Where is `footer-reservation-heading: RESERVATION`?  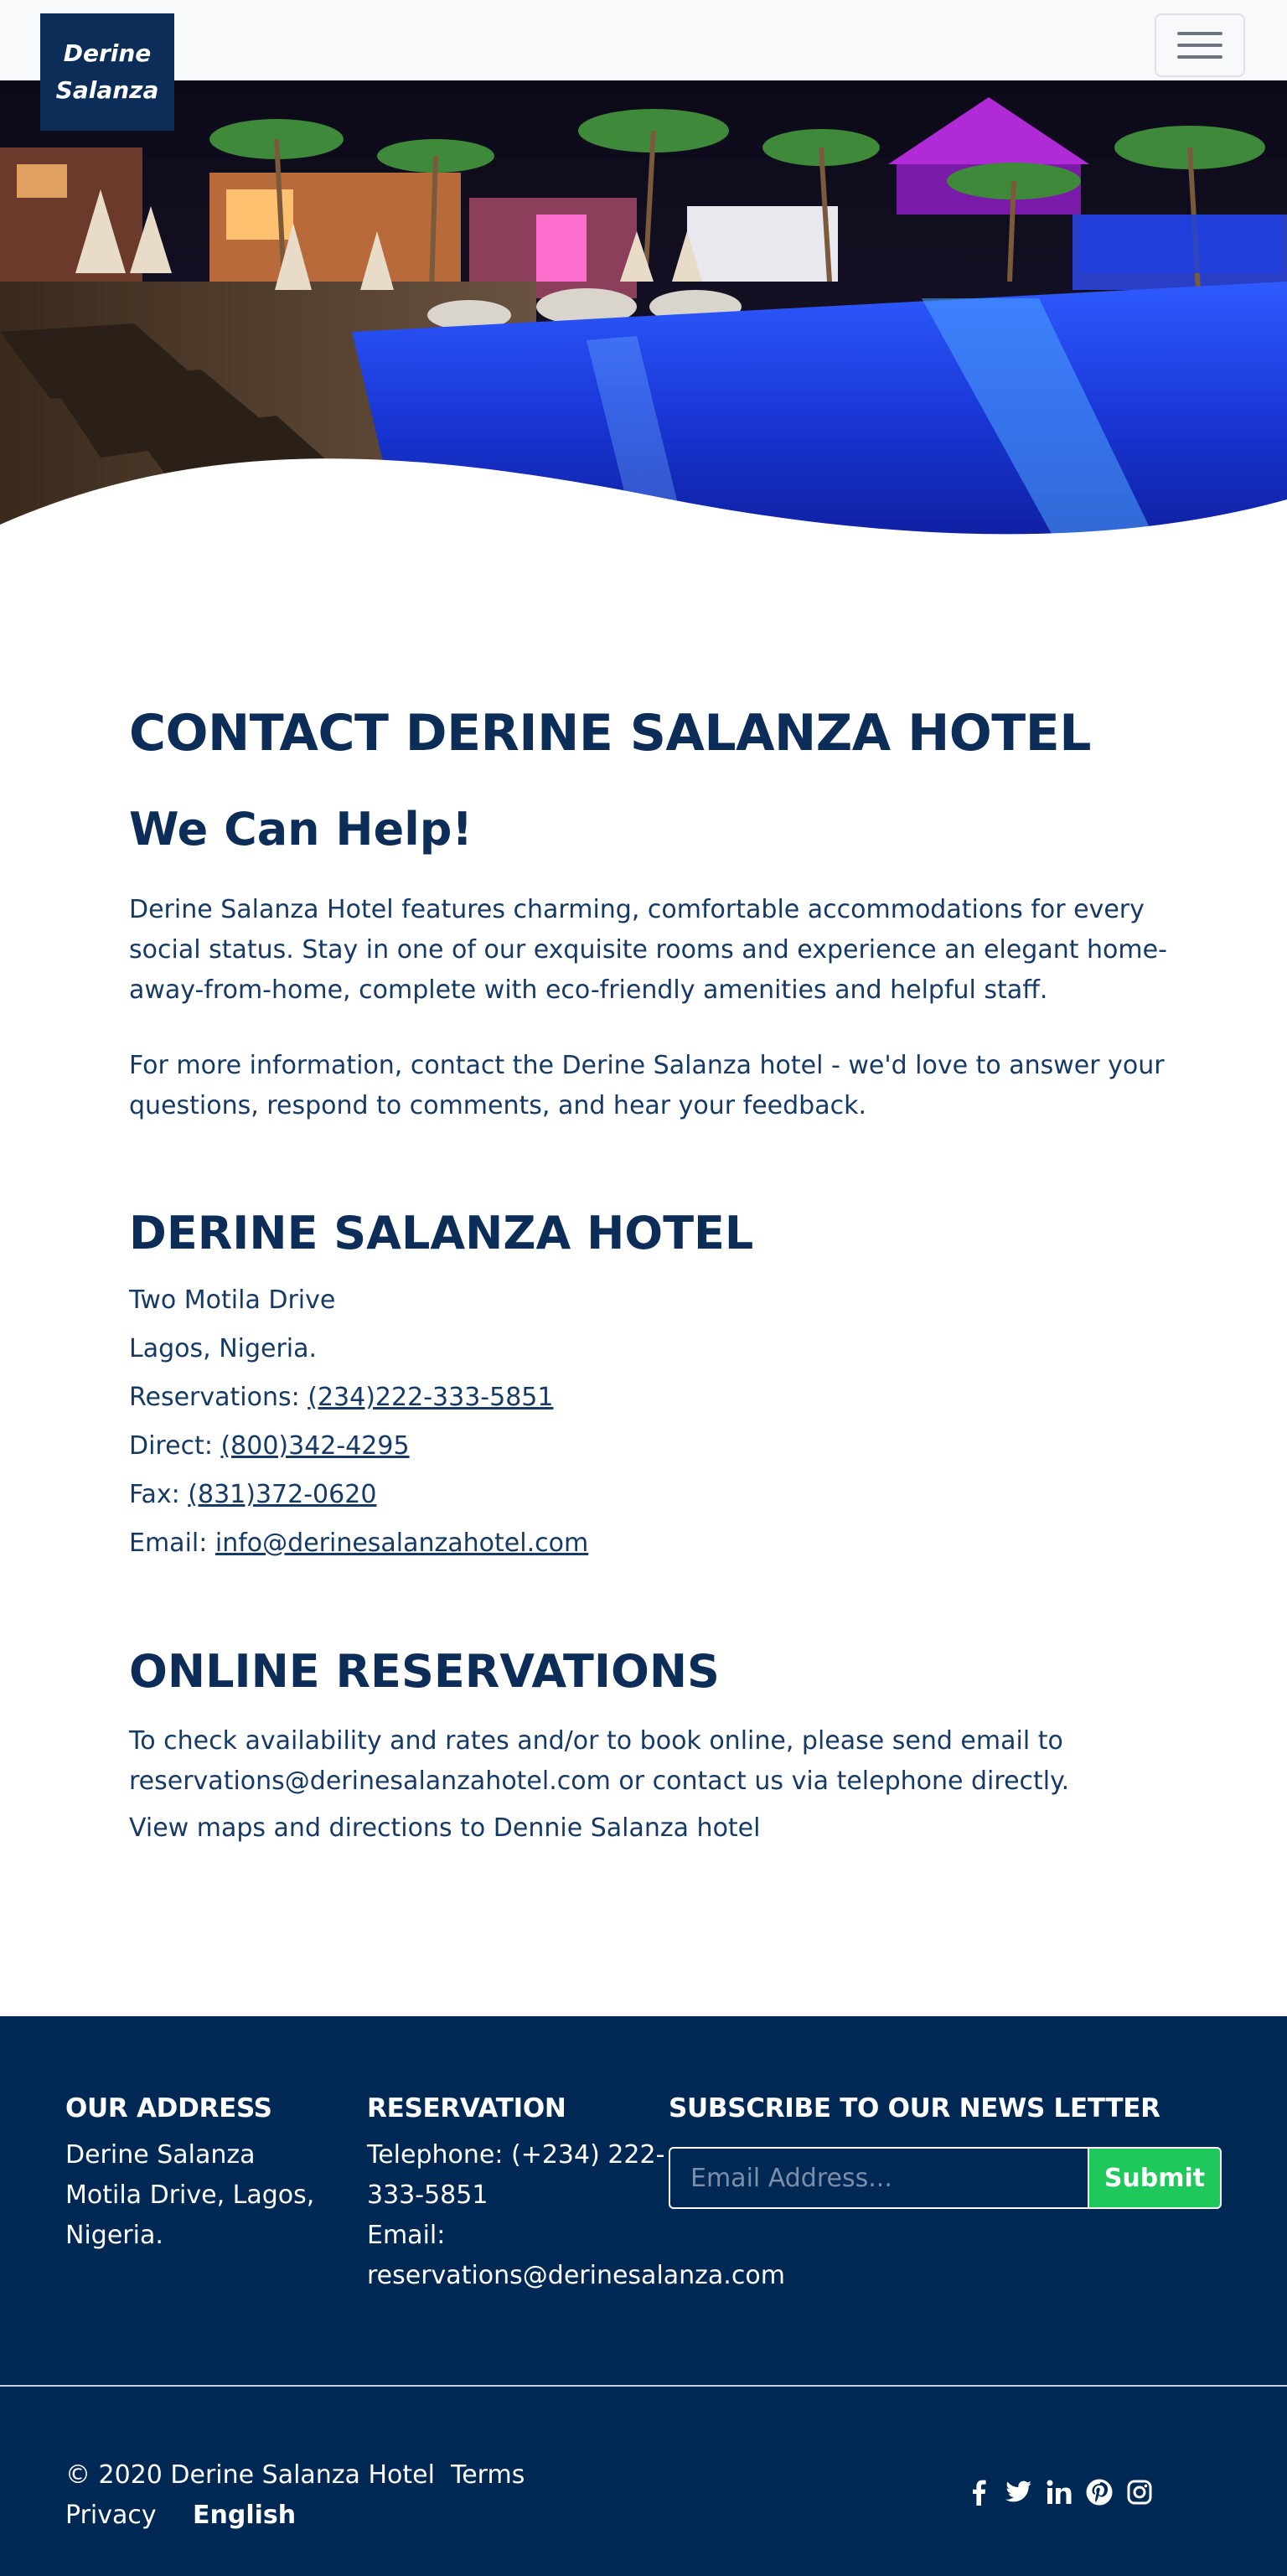 footer-reservation-heading: RESERVATION is located at coordinates (467, 2108).